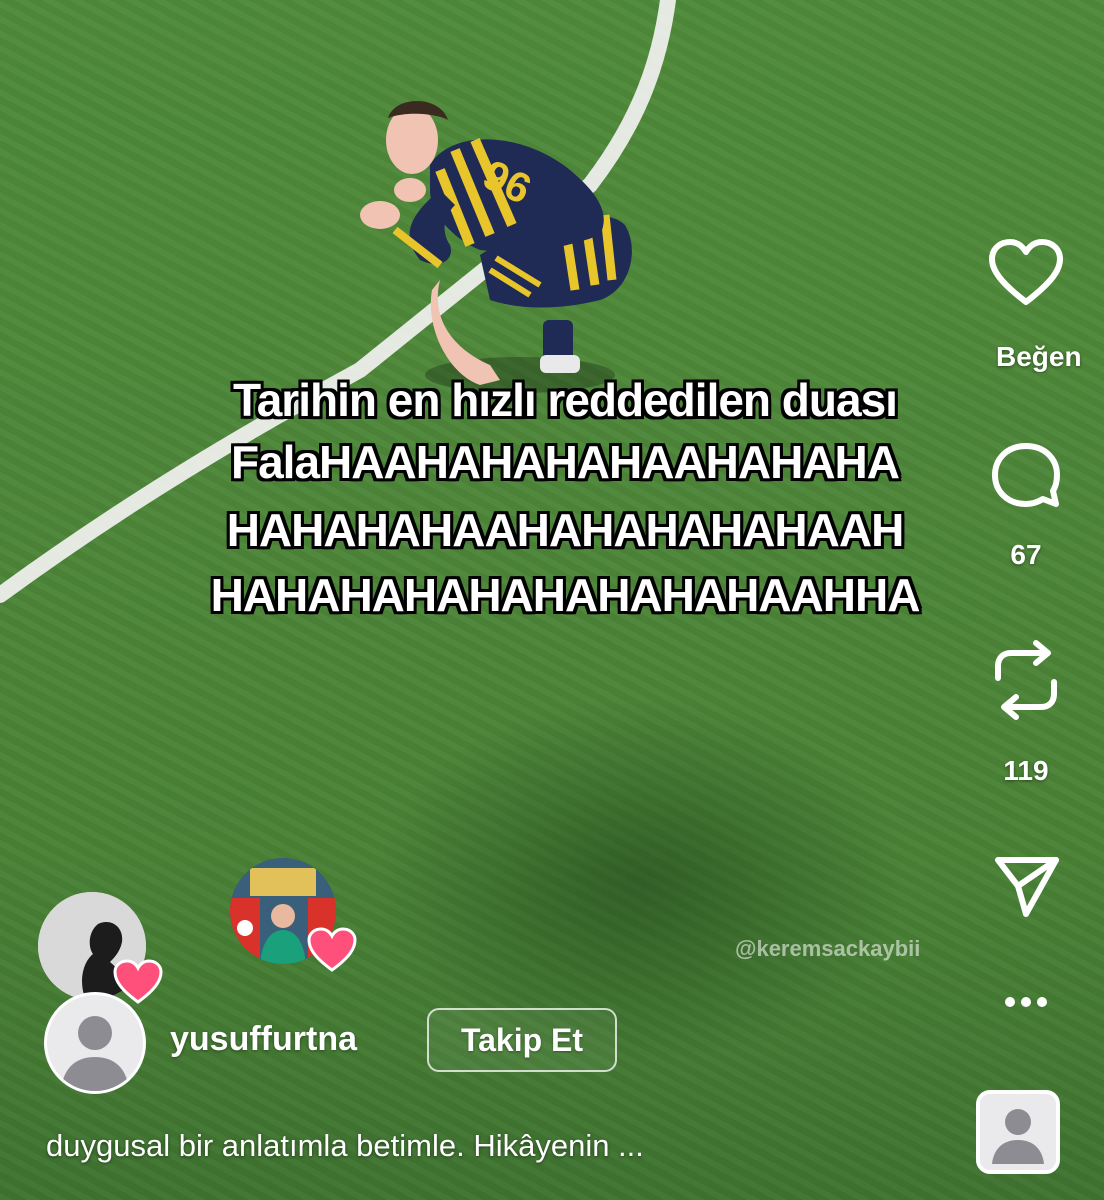 The height and width of the screenshot is (1200, 1104). I want to click on like-action: Beğen, so click(1035, 305).